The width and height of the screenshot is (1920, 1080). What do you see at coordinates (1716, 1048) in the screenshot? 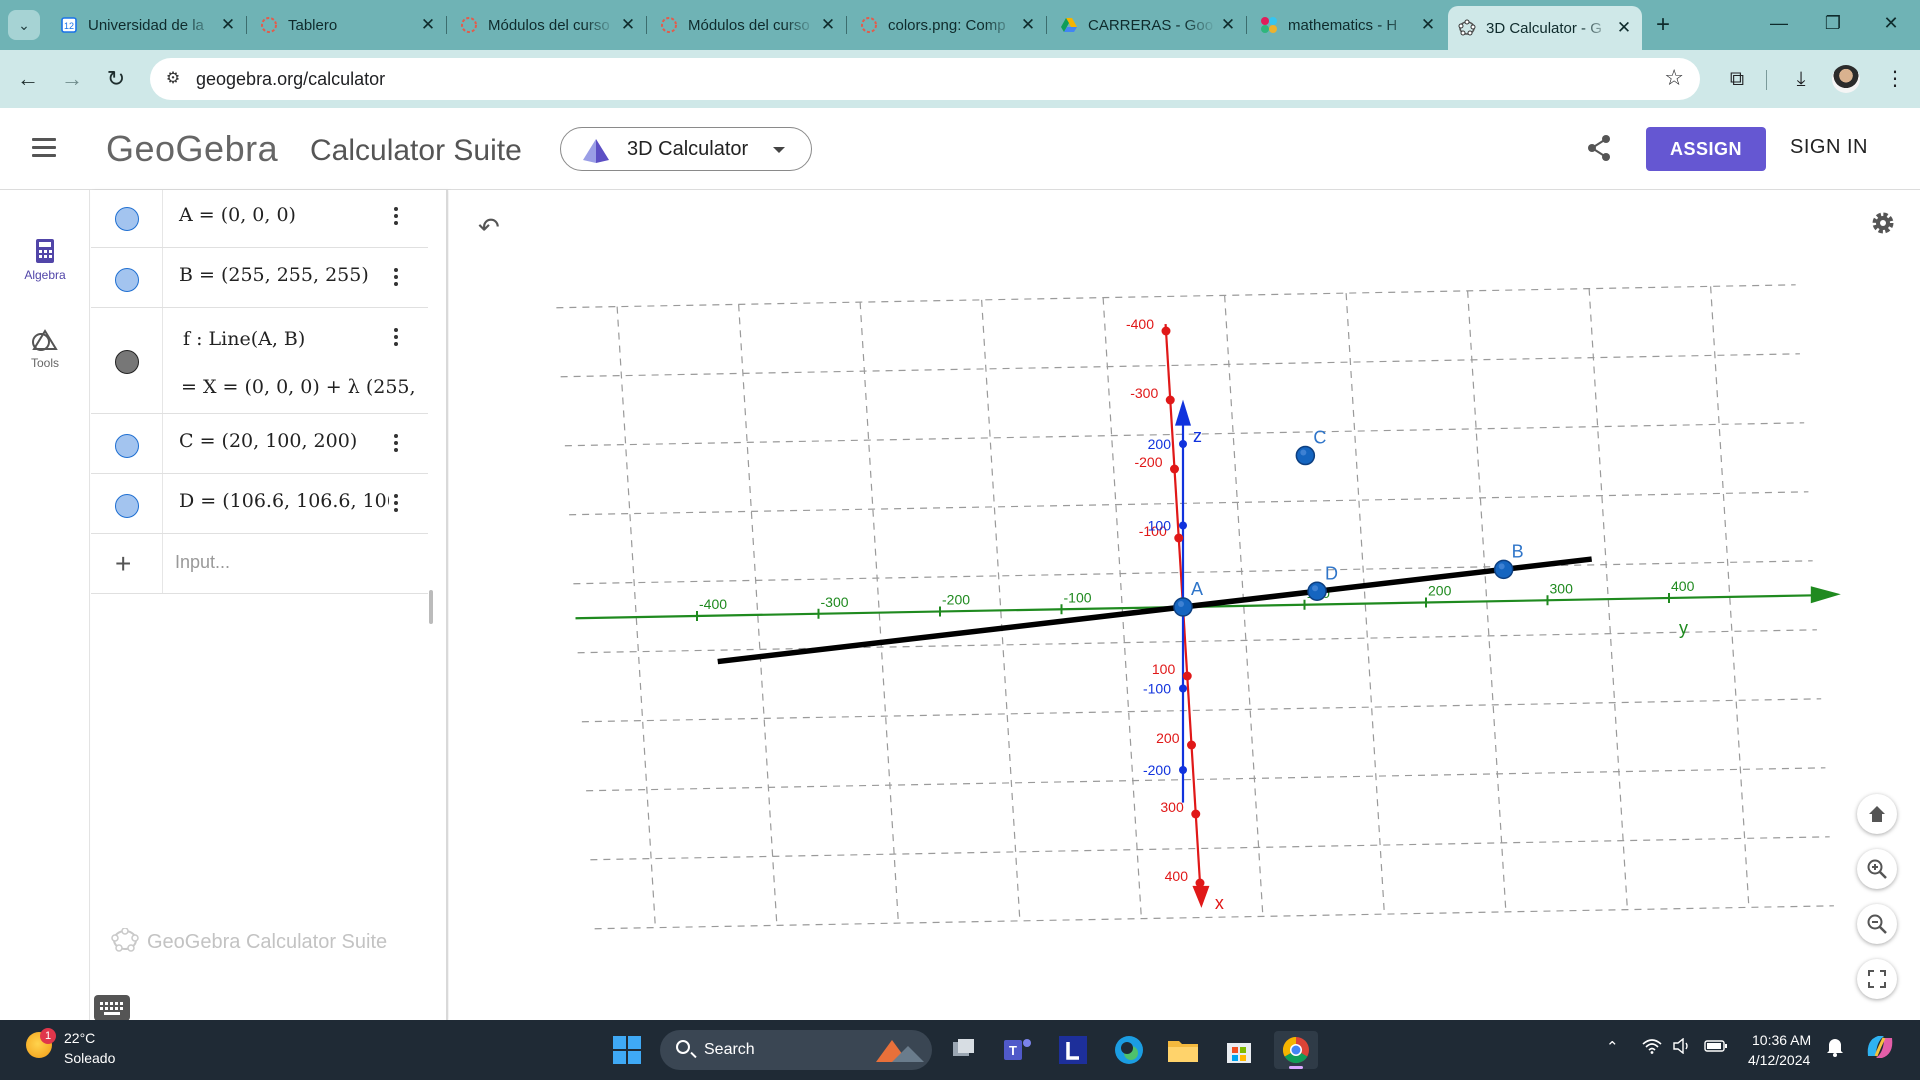
I see `battery-icon` at bounding box center [1716, 1048].